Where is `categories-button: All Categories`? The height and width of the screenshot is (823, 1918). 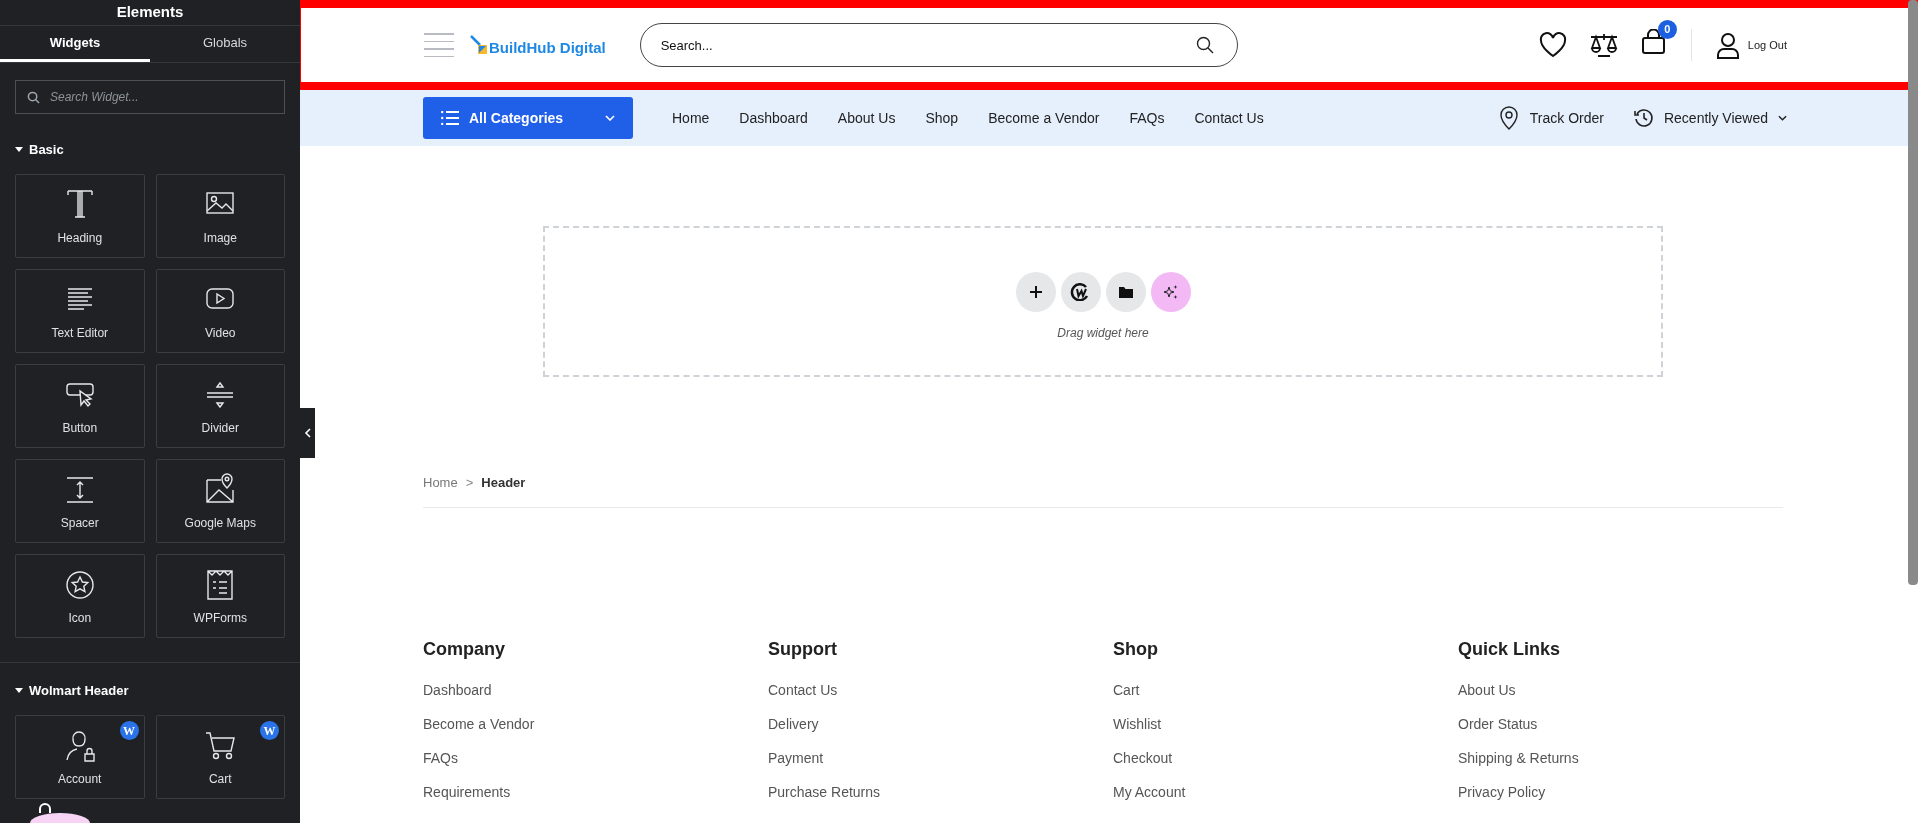 categories-button: All Categories is located at coordinates (528, 118).